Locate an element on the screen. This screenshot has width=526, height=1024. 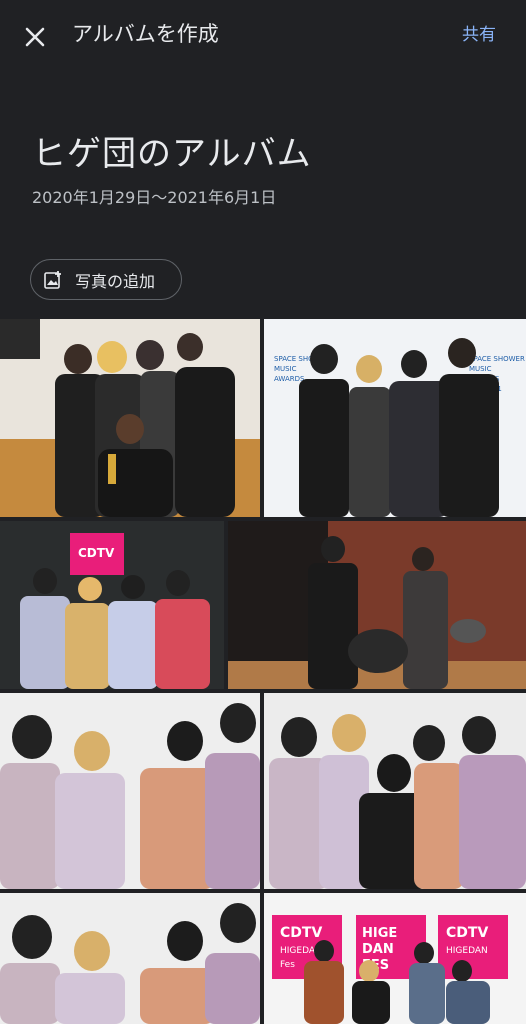
banner-text-4: HIGE is located at coordinates (379, 933).